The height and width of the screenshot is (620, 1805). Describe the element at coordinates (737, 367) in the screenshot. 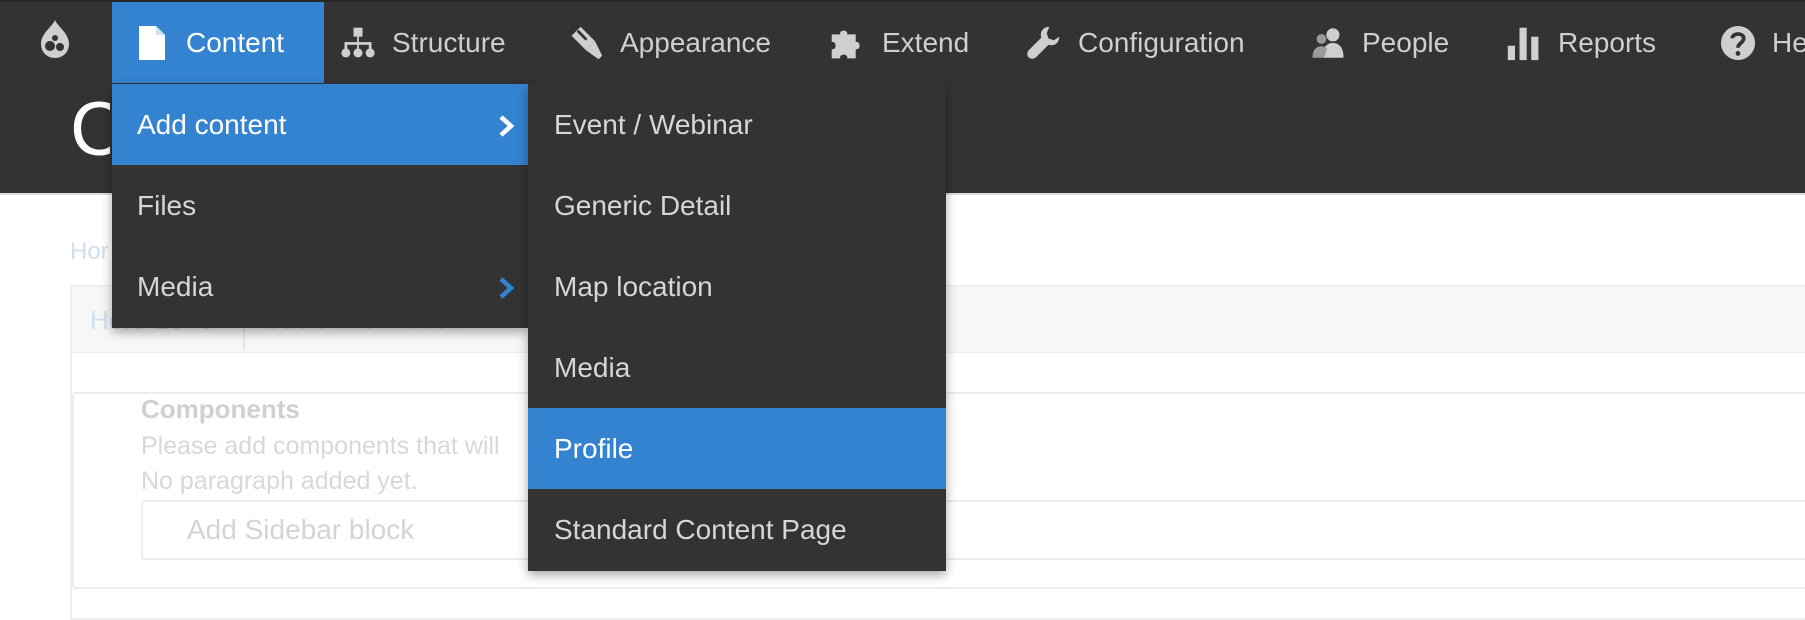

I see `submenu-item-media: Media` at that location.